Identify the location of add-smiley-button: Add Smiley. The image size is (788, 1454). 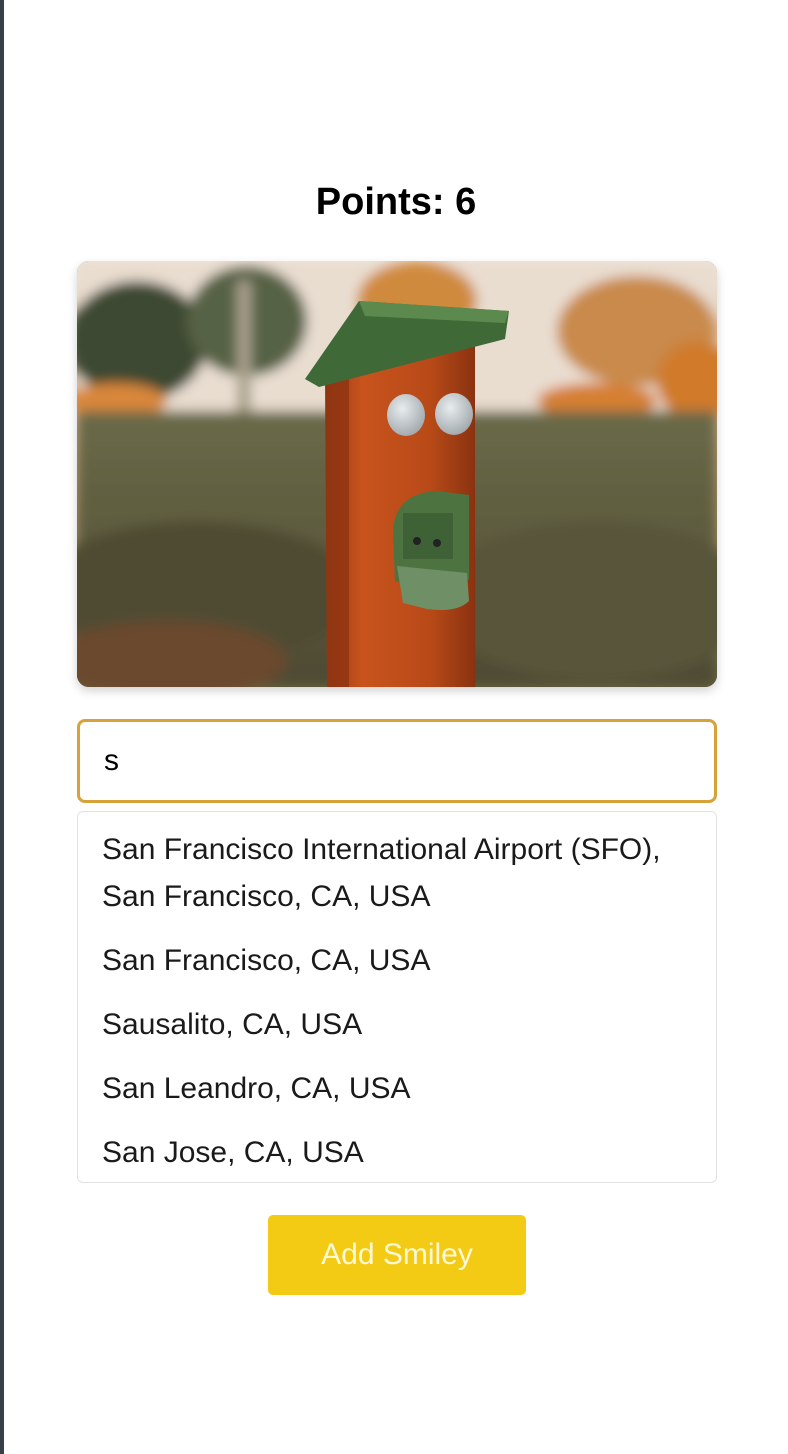
(397, 1255).